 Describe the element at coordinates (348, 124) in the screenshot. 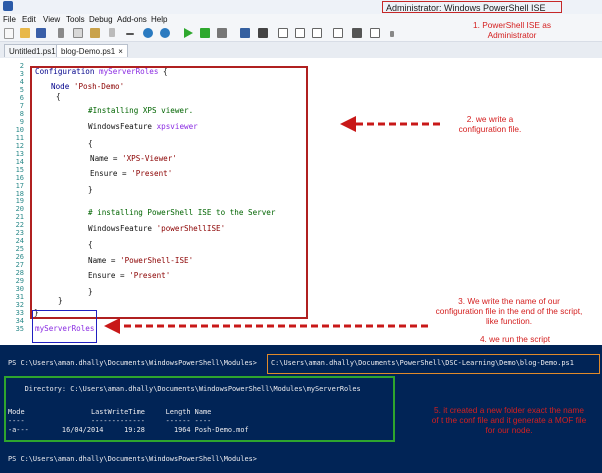

I see `arrow-2-head` at that location.